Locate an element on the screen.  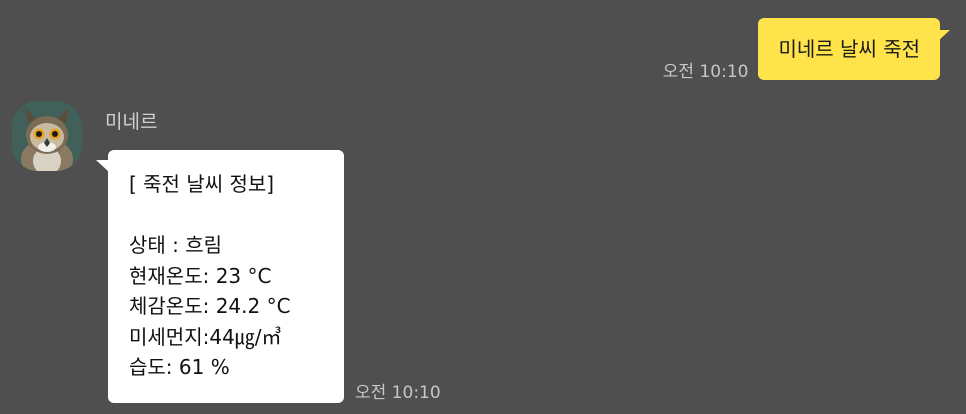
weather-title: [ 죽전 날씨 정보] is located at coordinates (202, 184).